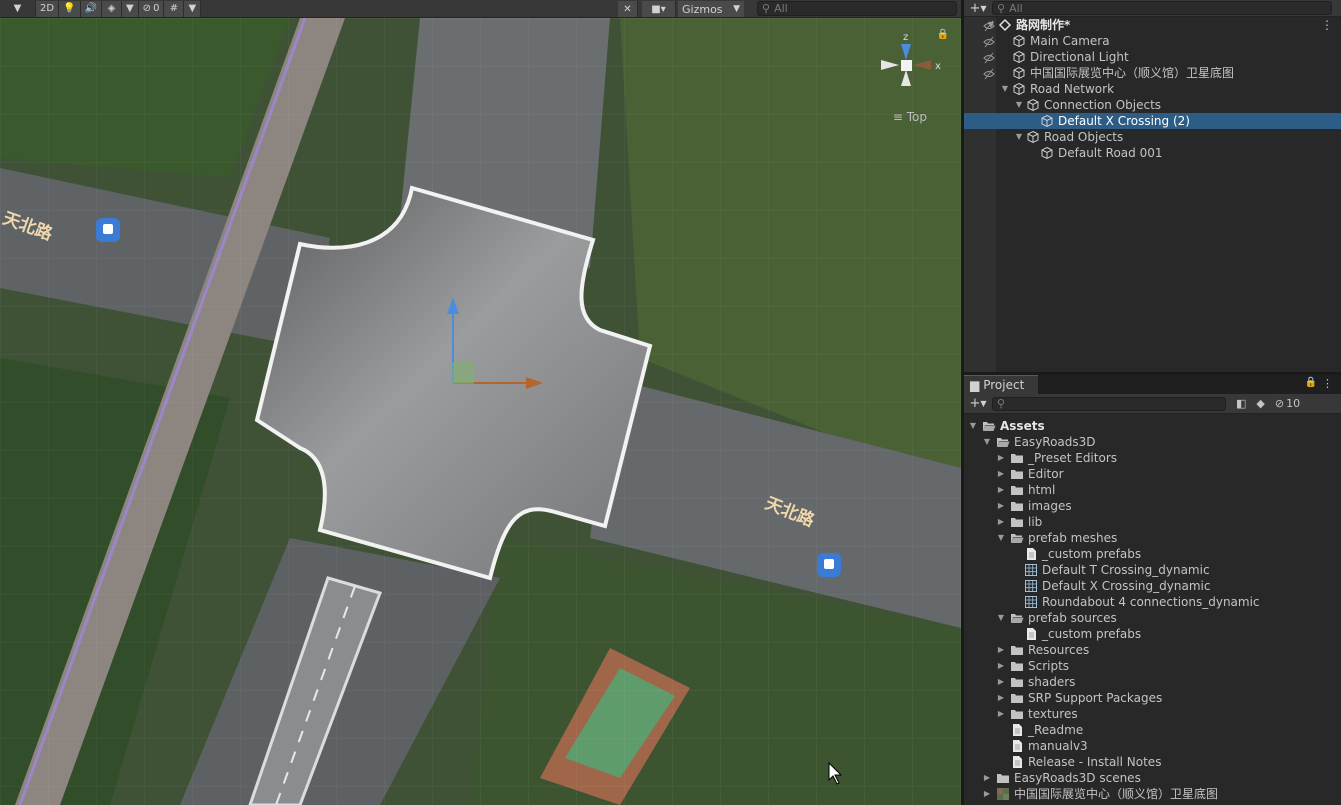  What do you see at coordinates (1001, 384) in the screenshot?
I see `tab-project: ▆ Project` at bounding box center [1001, 384].